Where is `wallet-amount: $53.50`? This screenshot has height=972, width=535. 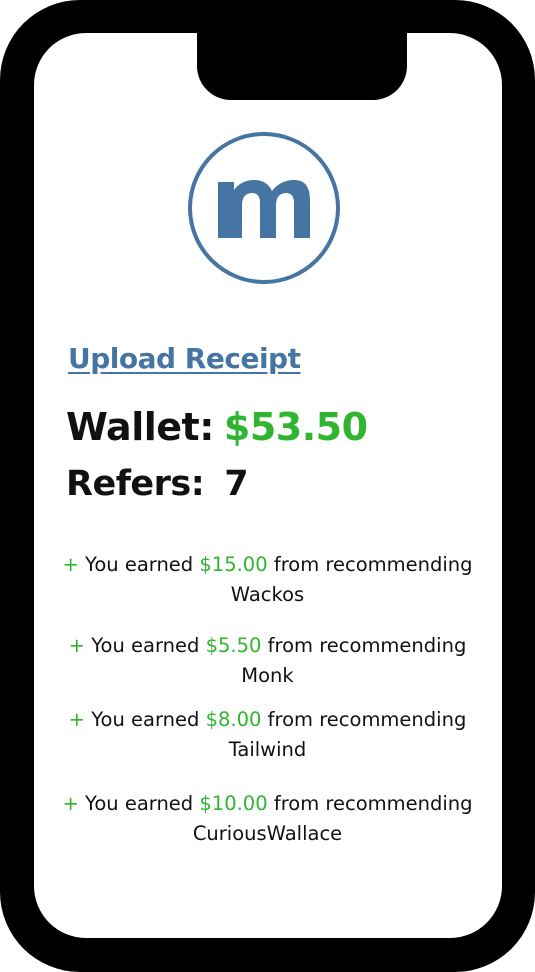 wallet-amount: $53.50 is located at coordinates (295, 427).